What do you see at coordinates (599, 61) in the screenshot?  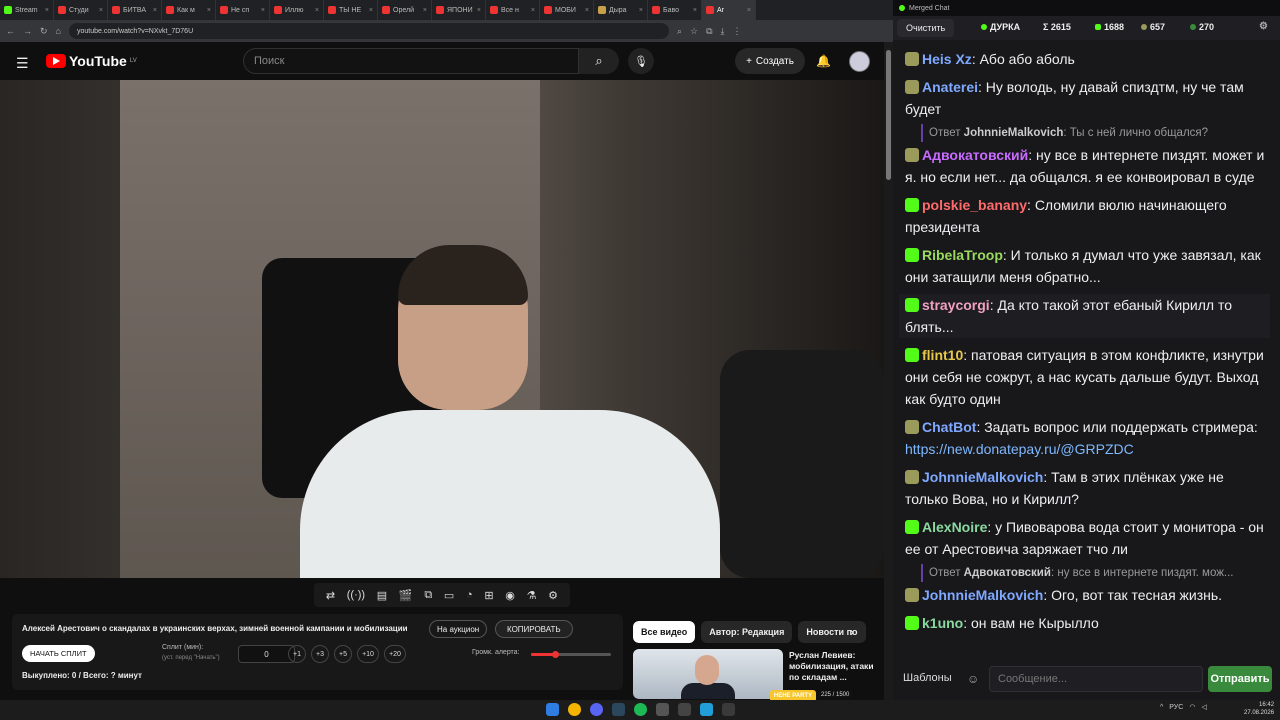 I see `search-button: ⌕` at bounding box center [599, 61].